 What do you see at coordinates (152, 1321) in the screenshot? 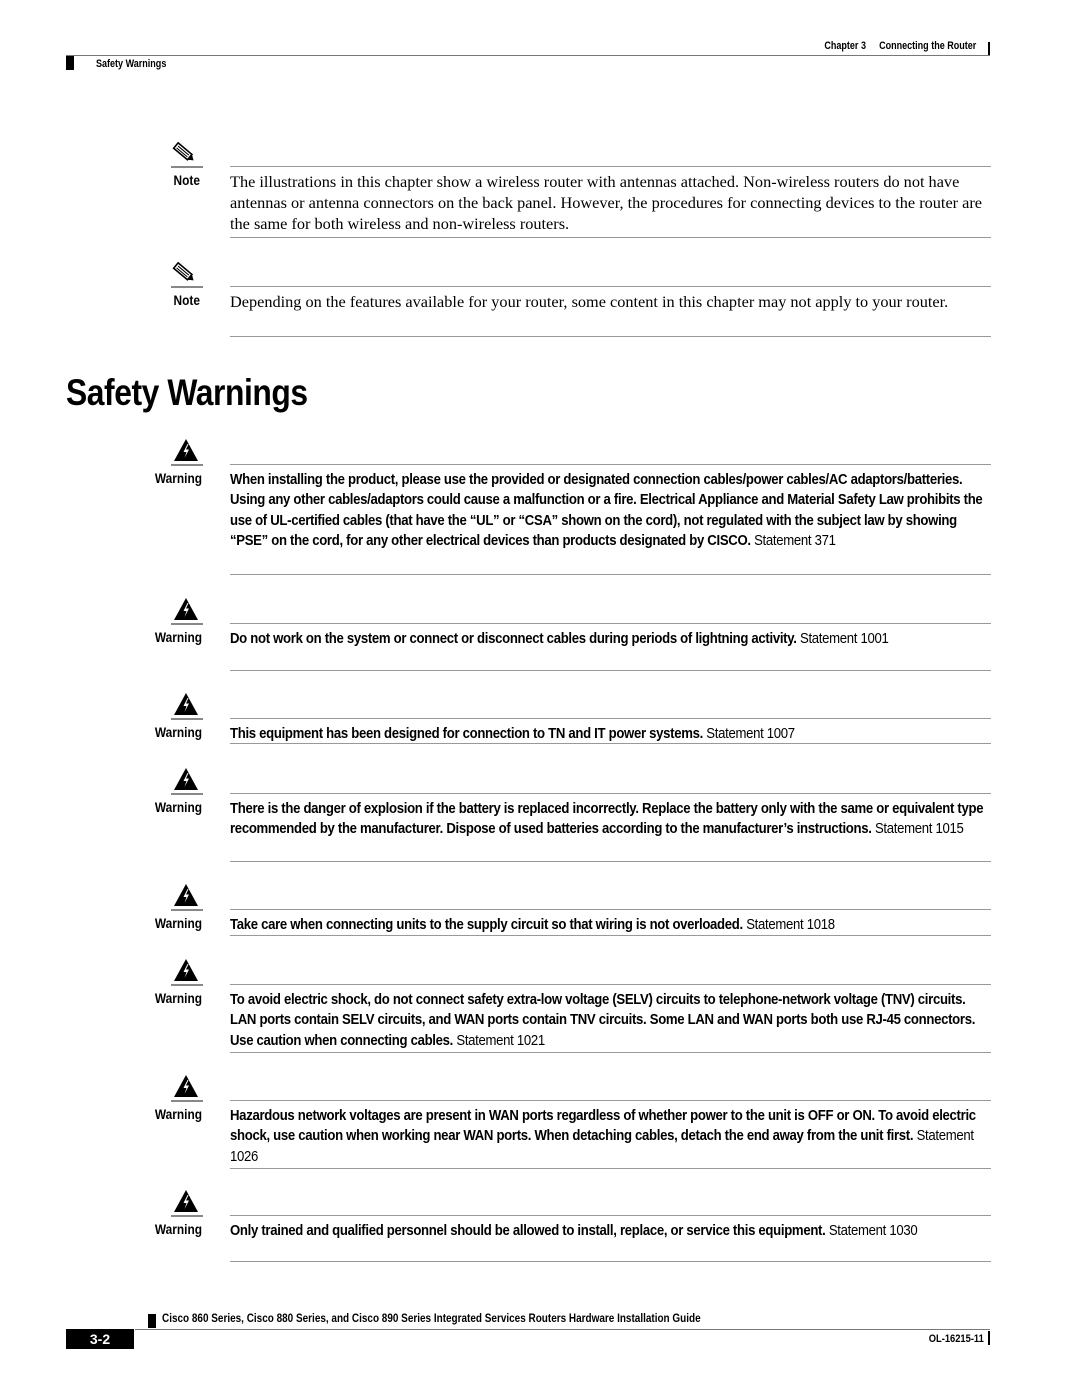
I see `footer-square-marker` at bounding box center [152, 1321].